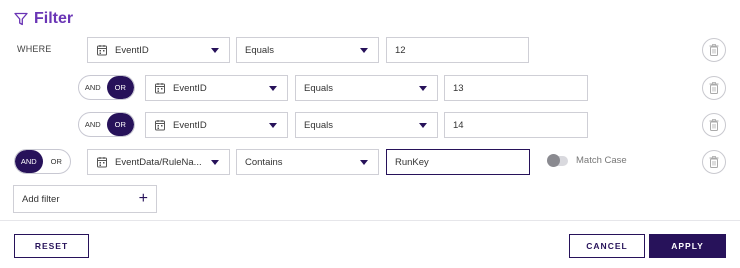 The image size is (740, 268). Describe the element at coordinates (143, 198) in the screenshot. I see `plus-icon: +` at that location.